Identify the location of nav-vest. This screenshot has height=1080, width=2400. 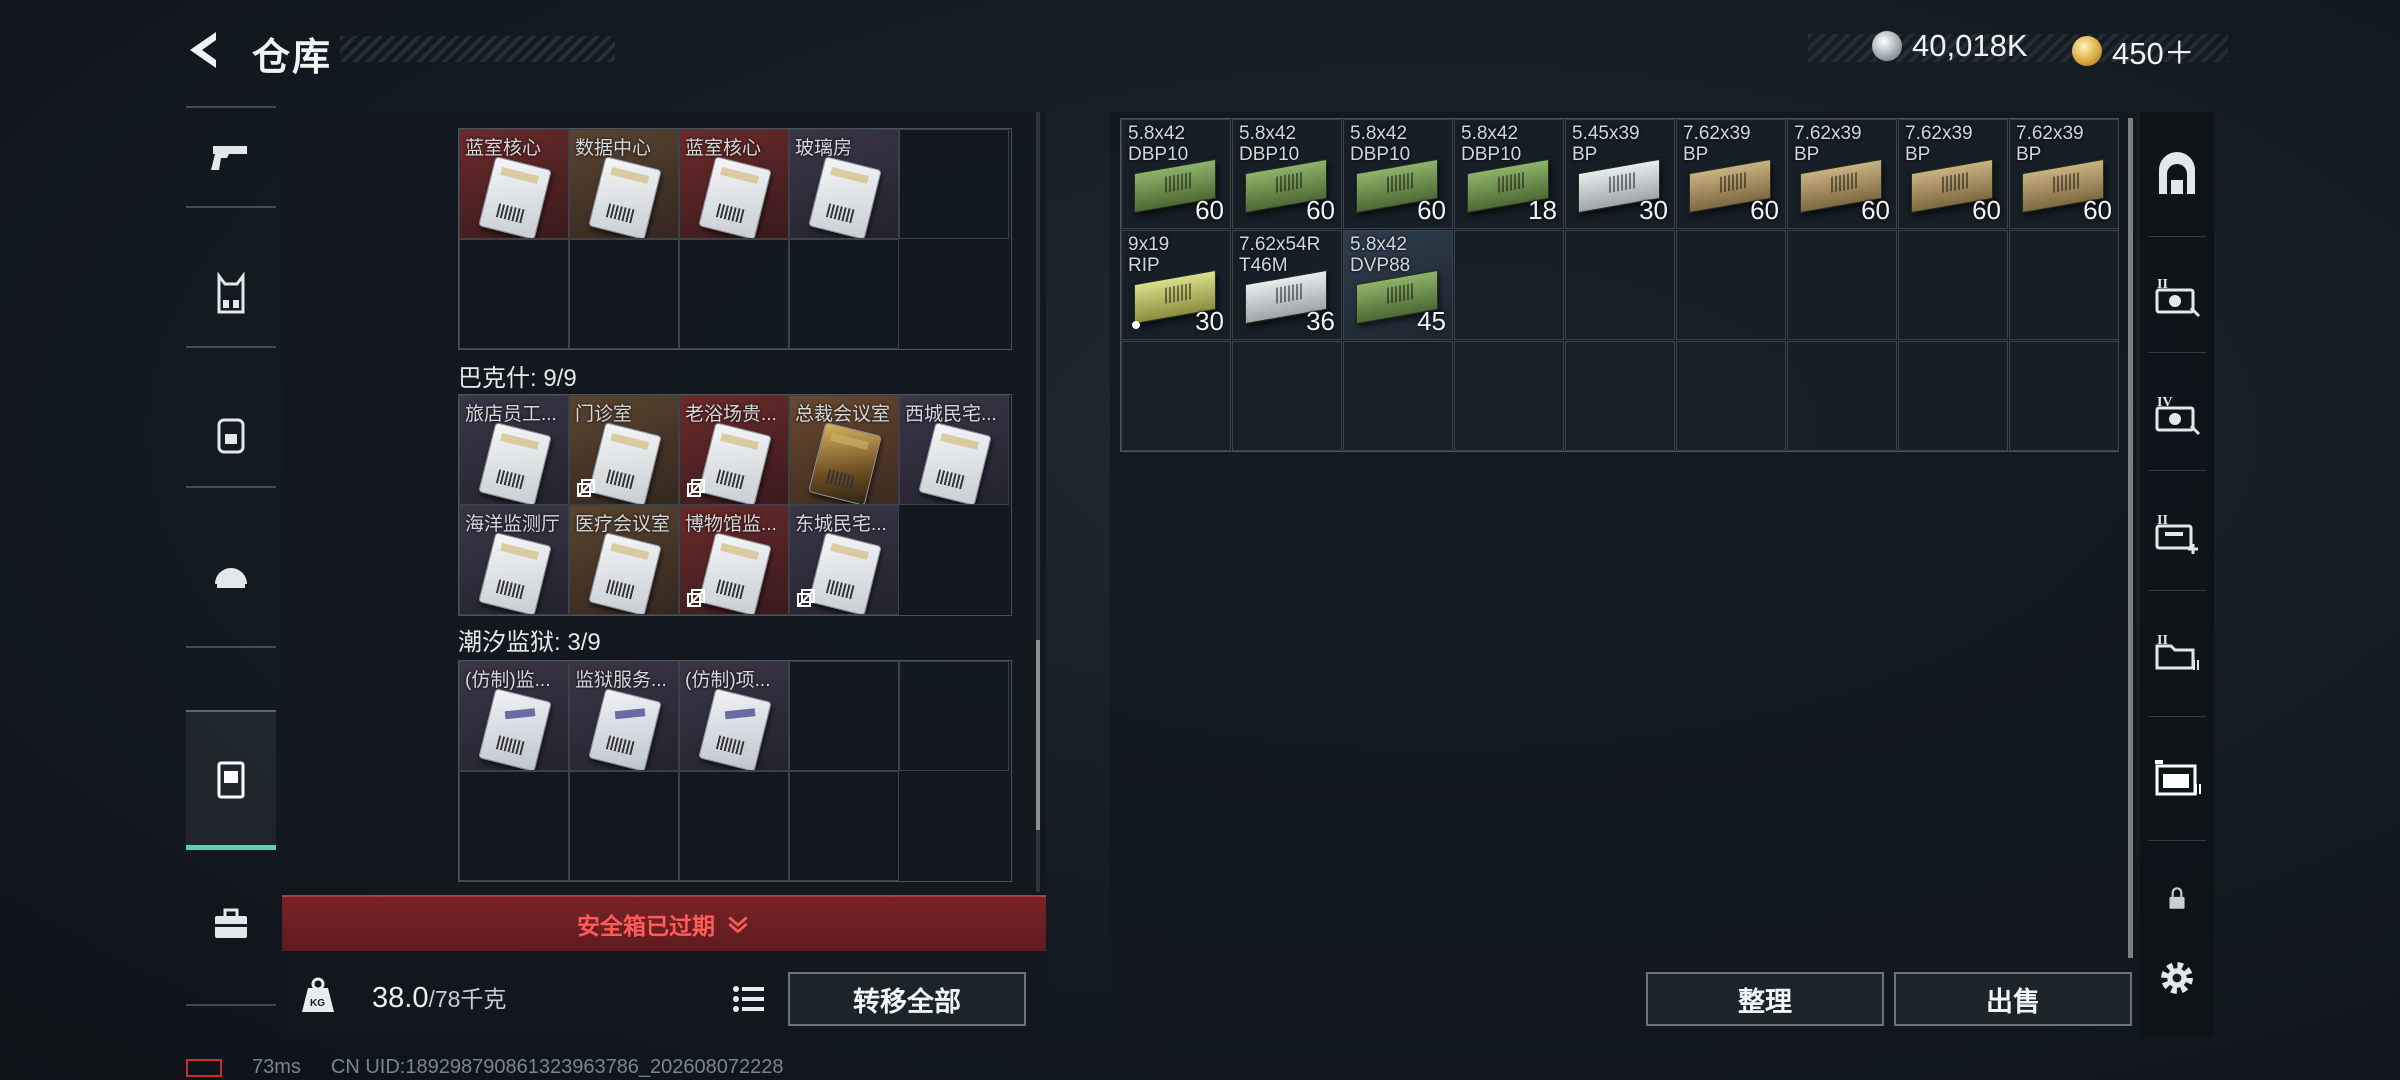
(231, 293).